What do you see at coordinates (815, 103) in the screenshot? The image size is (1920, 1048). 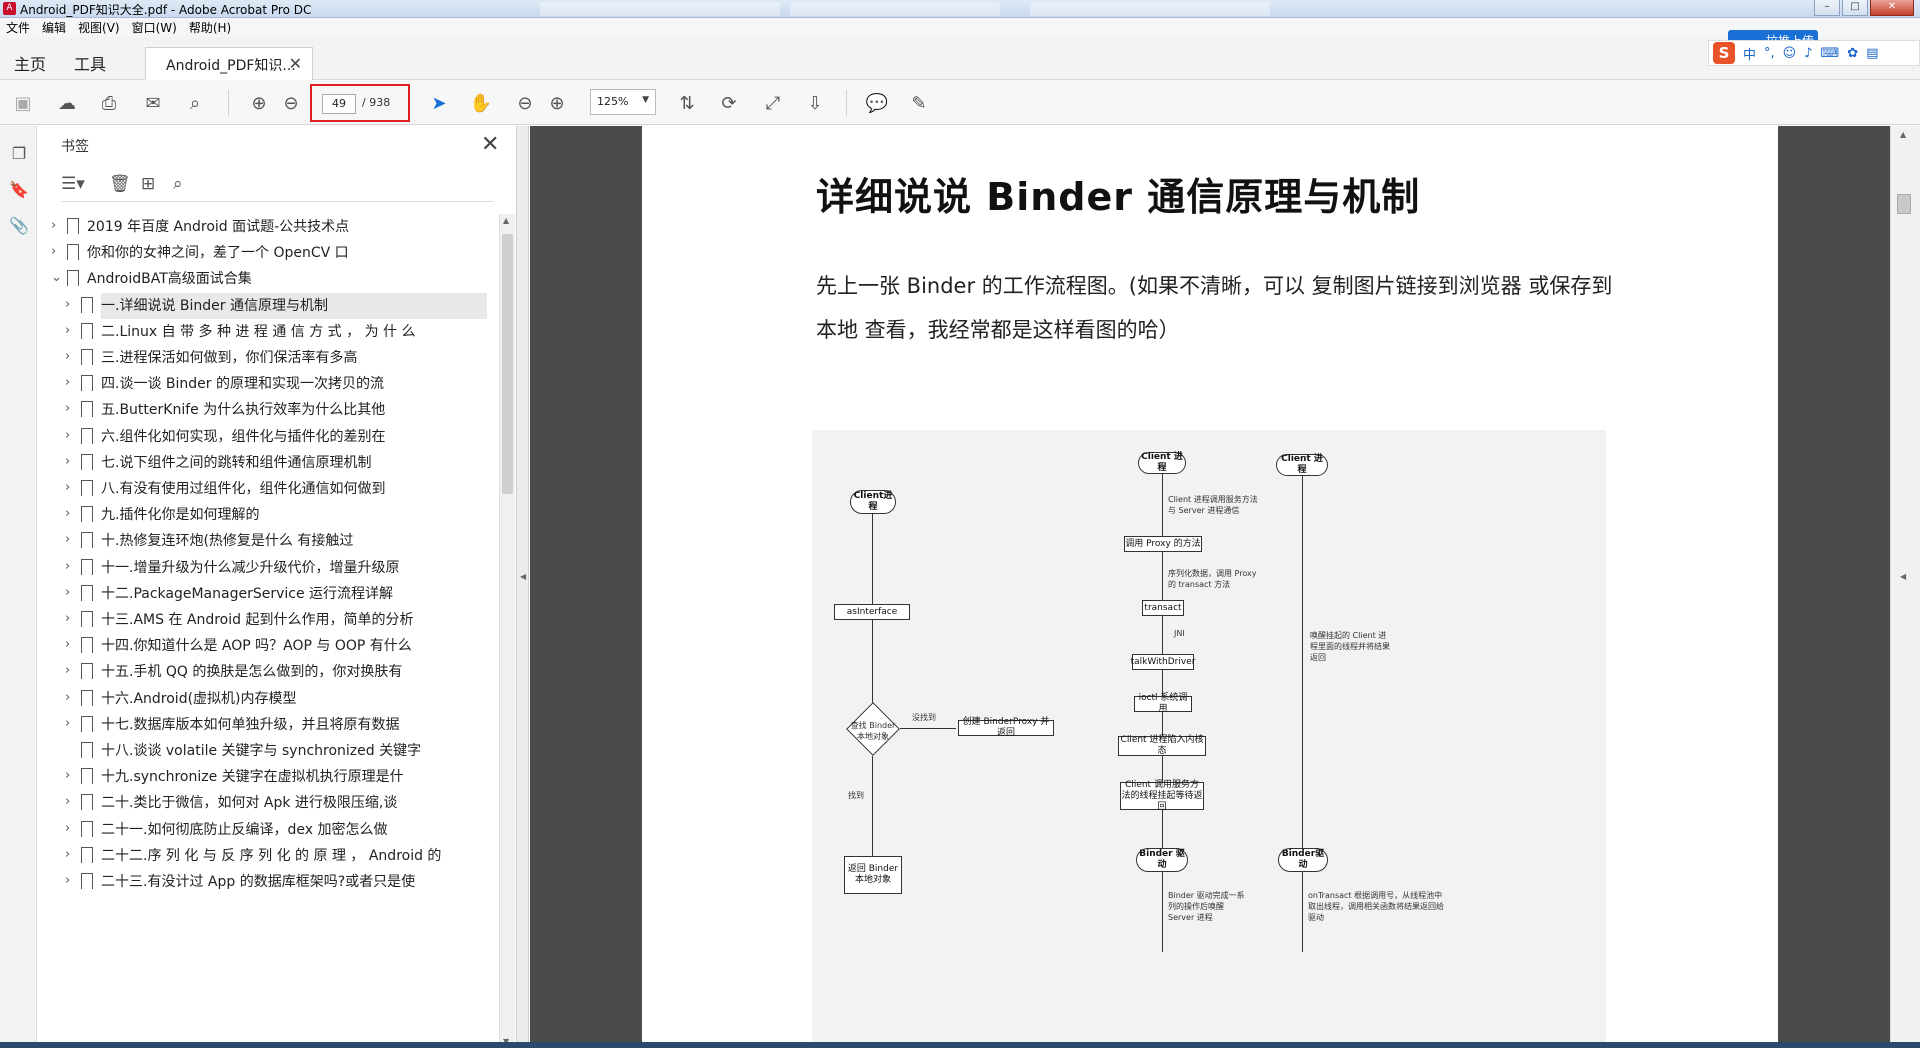 I see `scroll-mode-icon: ⇩` at bounding box center [815, 103].